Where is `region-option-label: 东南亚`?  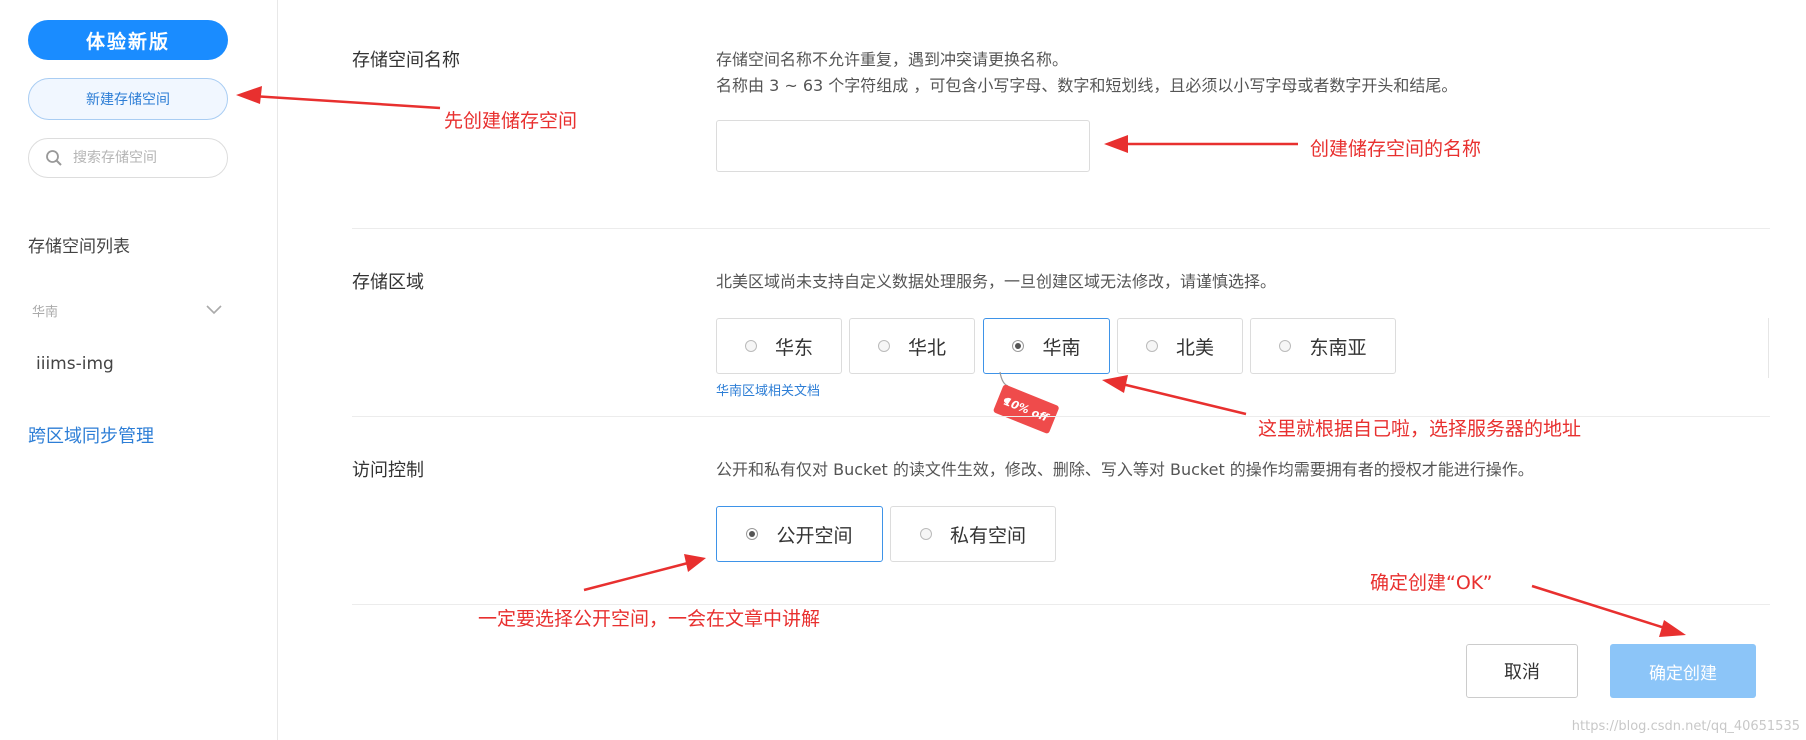 region-option-label: 东南亚 is located at coordinates (1338, 347).